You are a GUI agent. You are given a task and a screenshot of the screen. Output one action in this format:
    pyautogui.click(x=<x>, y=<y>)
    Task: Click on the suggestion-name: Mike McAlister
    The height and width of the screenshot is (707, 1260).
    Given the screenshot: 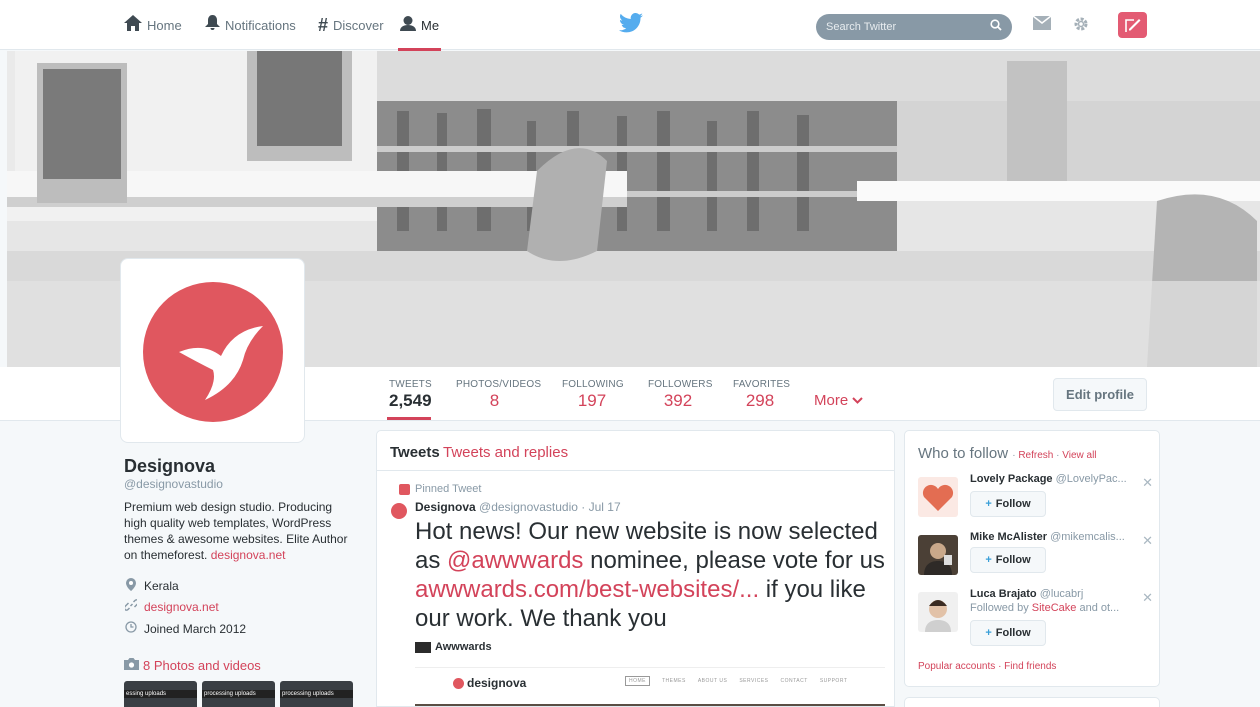 What is the action you would take?
    pyautogui.click(x=1008, y=537)
    